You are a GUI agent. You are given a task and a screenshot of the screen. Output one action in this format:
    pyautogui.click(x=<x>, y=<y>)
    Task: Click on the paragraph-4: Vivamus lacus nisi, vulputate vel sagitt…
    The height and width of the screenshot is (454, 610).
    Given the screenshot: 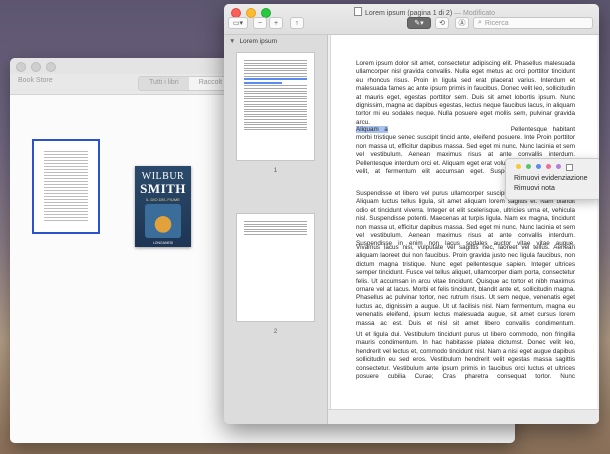 What is the action you would take?
    pyautogui.click(x=465, y=285)
    